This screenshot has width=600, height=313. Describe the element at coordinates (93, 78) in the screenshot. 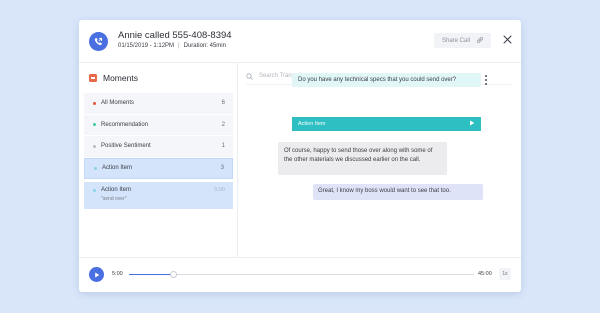

I see `moments-icon` at that location.